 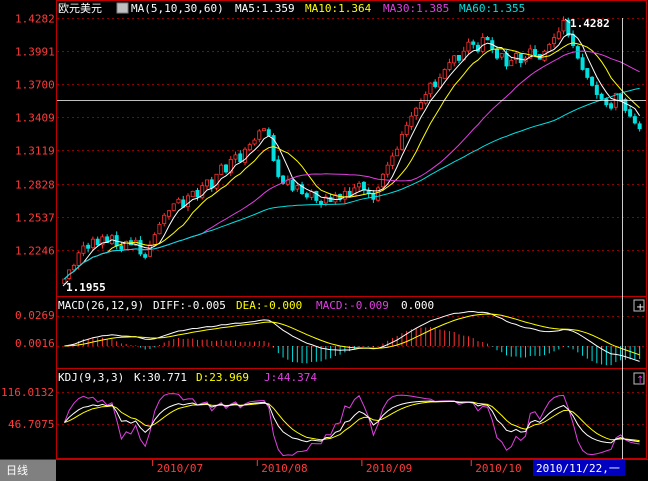 What do you see at coordinates (640, 307) in the screenshot?
I see `macd-expand-icon: +` at bounding box center [640, 307].